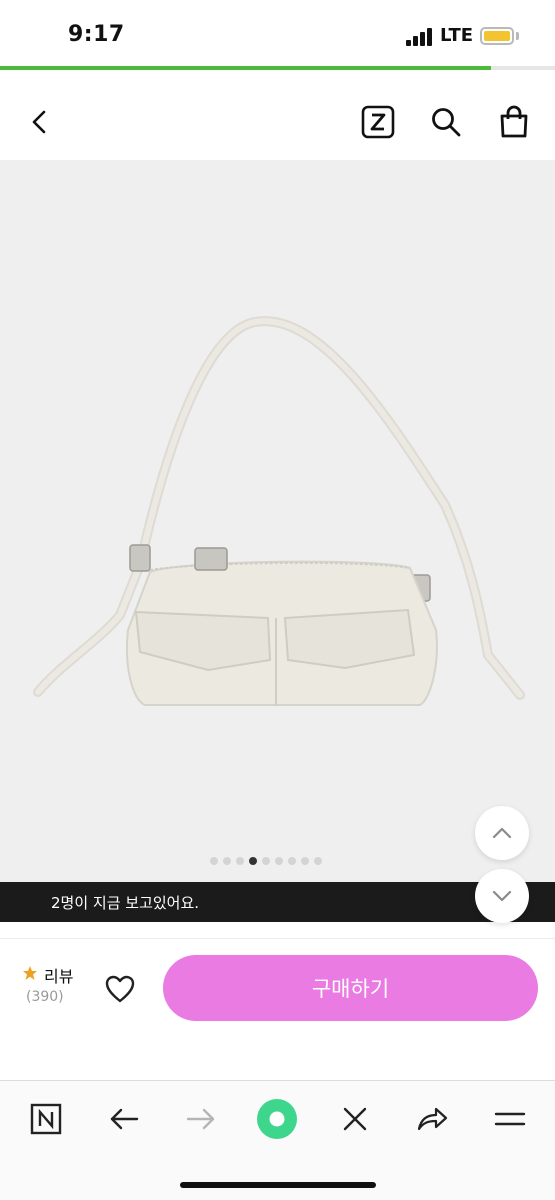 The image size is (555, 1200). What do you see at coordinates (277, 123) in the screenshot?
I see `app-header` at bounding box center [277, 123].